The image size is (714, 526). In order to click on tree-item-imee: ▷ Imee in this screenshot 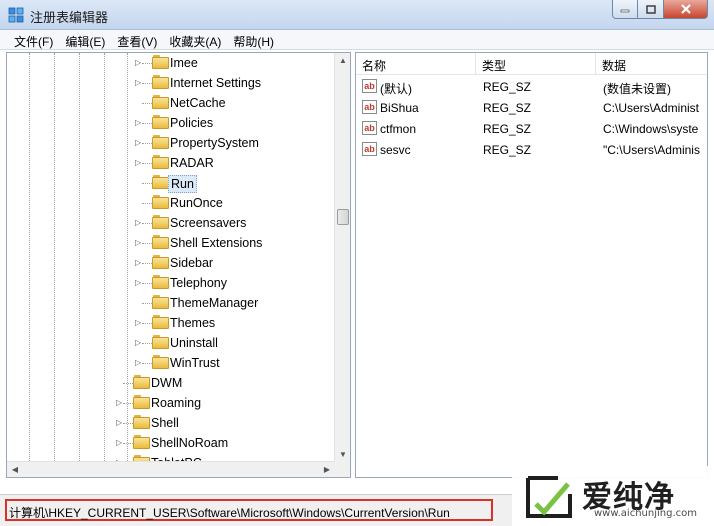, I will do `click(171, 63)`.